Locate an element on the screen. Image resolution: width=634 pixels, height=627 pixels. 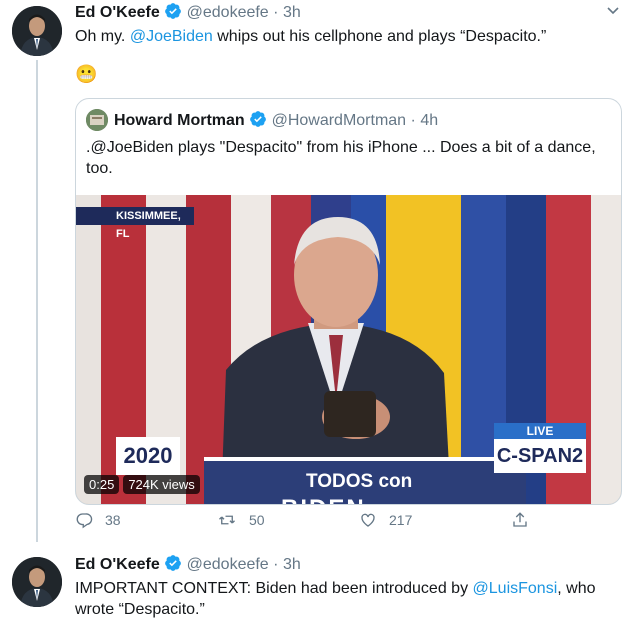
share-button is located at coordinates (520, 520).